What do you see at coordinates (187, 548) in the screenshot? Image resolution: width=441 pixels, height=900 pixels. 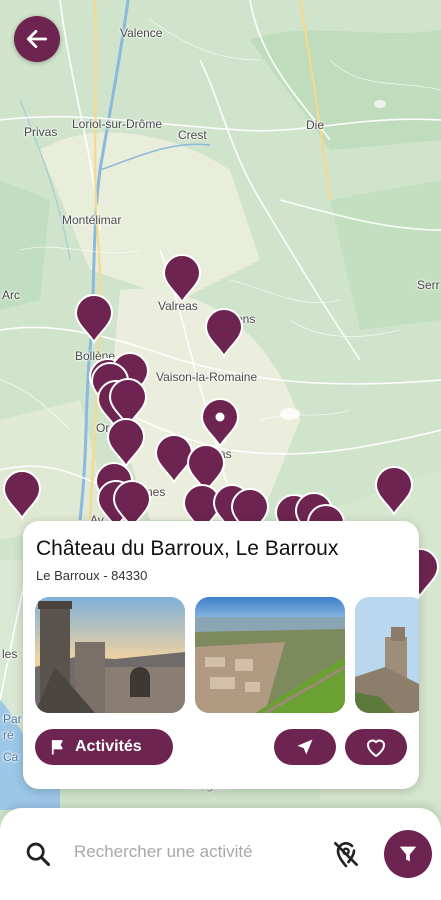 I see `place-title: Château du Barroux, Le Barroux` at bounding box center [187, 548].